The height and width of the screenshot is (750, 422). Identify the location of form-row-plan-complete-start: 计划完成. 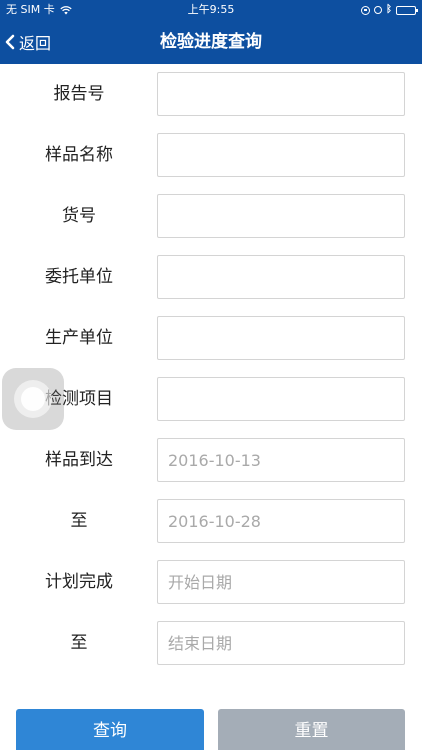
(211, 582).